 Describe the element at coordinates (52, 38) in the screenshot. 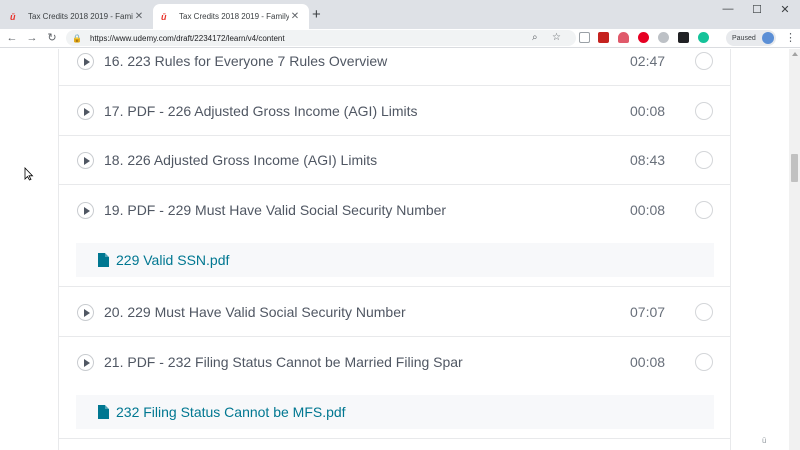

I see `reload-button: ↻` at that location.